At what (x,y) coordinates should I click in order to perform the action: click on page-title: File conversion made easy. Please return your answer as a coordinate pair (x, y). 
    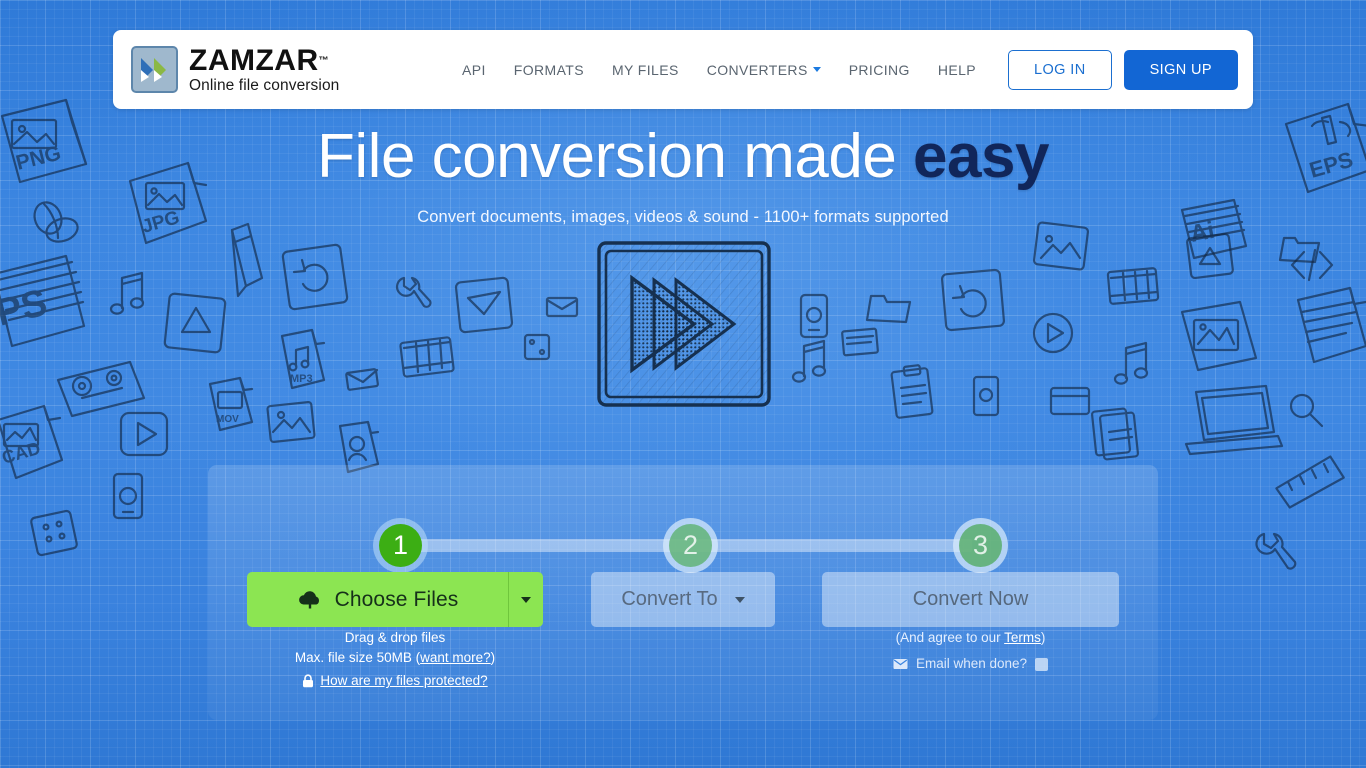
    Looking at the image, I should click on (683, 157).